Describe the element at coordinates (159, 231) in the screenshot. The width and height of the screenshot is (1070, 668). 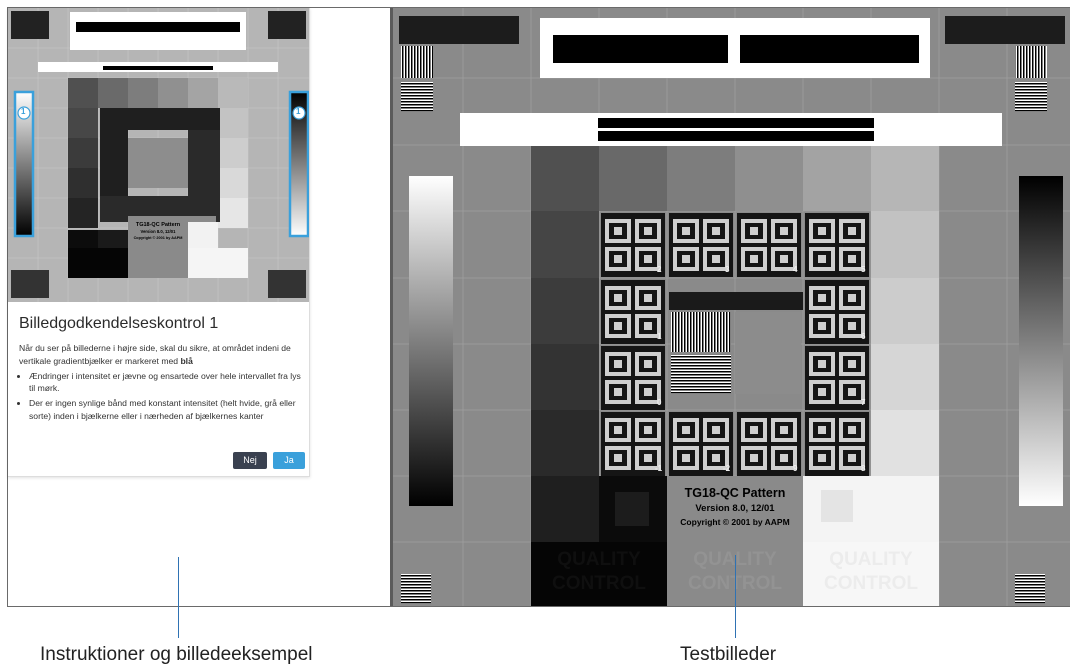
I see `svg-text: Version 8.0, 12/01` at that location.